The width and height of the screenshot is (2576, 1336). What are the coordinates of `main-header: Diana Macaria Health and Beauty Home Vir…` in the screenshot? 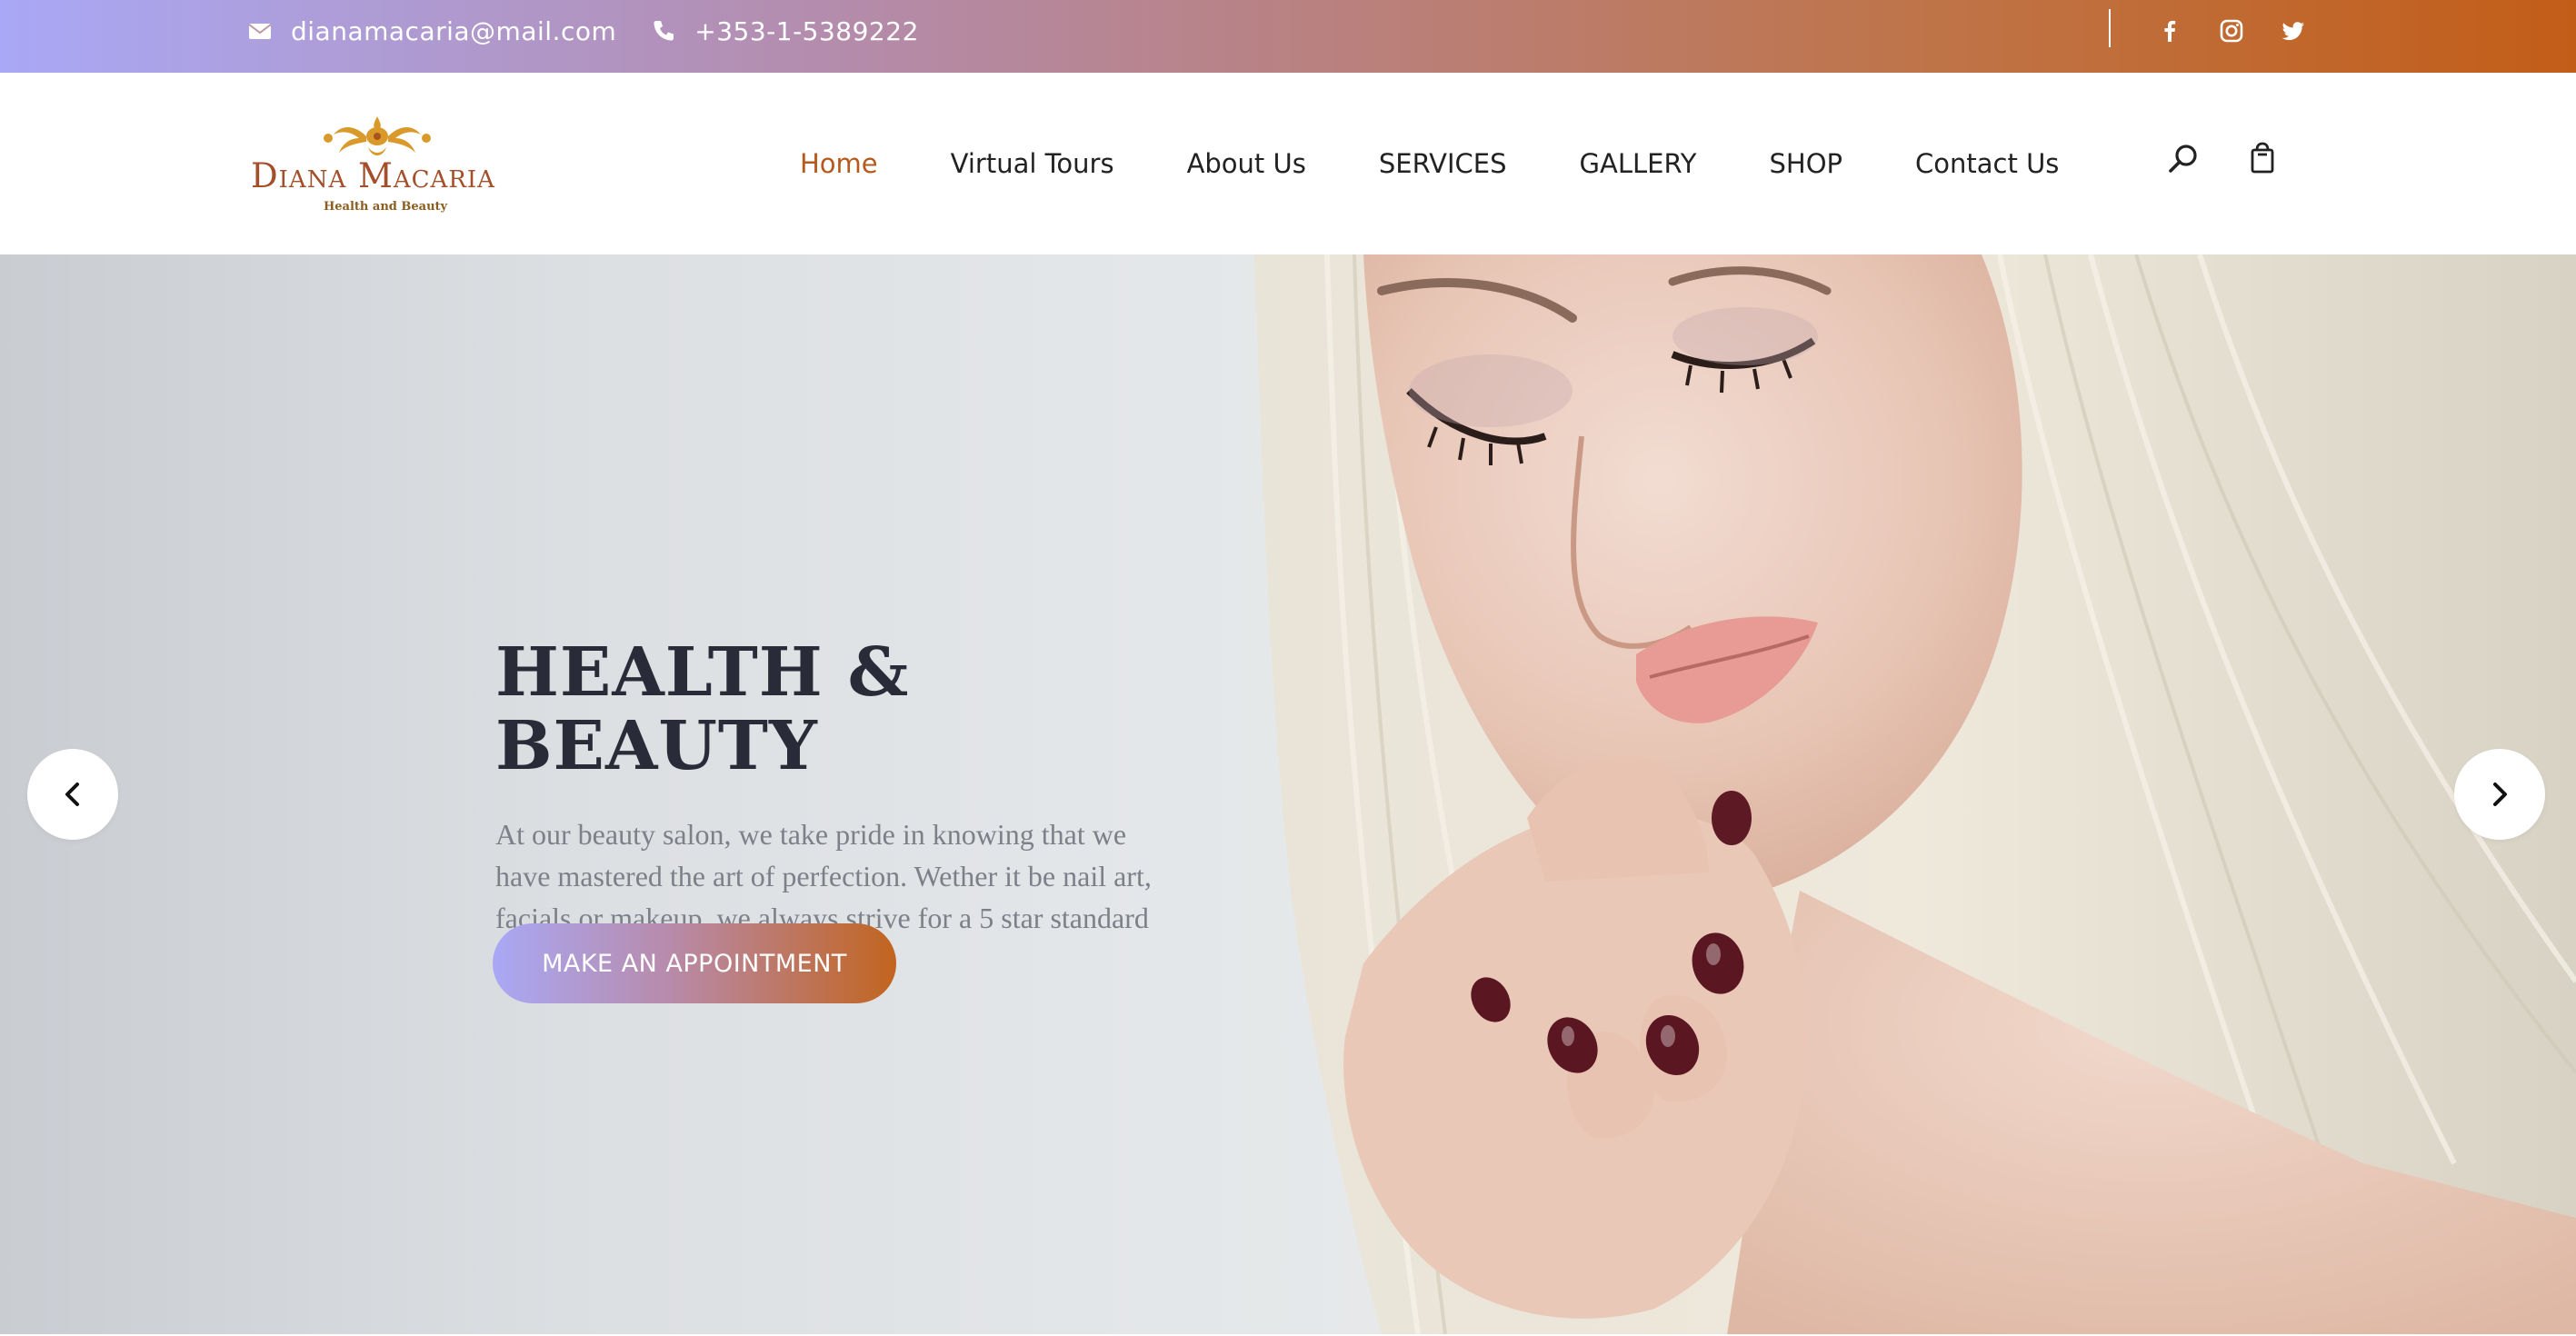 It's located at (1288, 164).